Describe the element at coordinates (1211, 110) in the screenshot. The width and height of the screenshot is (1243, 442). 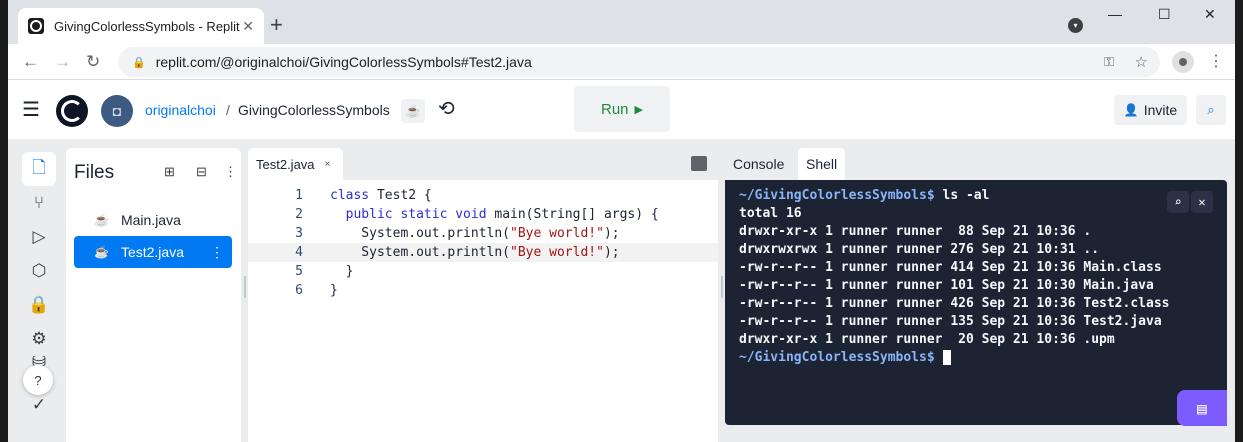
I see `search-icon: ⌕` at that location.